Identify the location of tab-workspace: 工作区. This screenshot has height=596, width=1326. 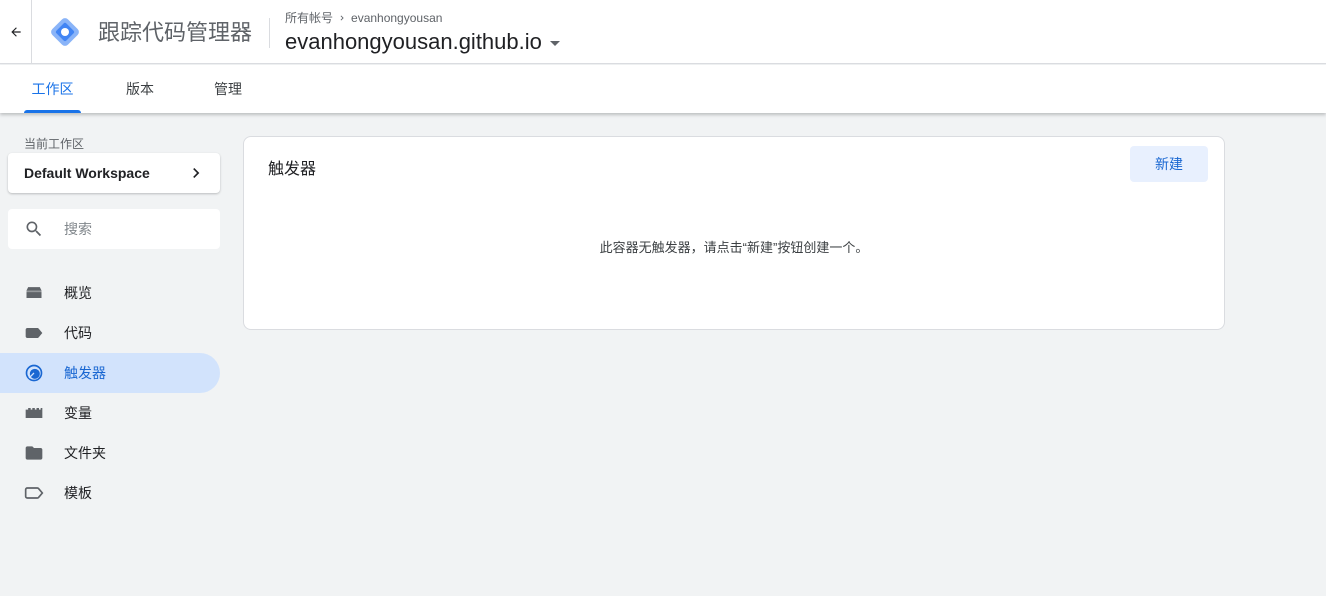
(52, 89).